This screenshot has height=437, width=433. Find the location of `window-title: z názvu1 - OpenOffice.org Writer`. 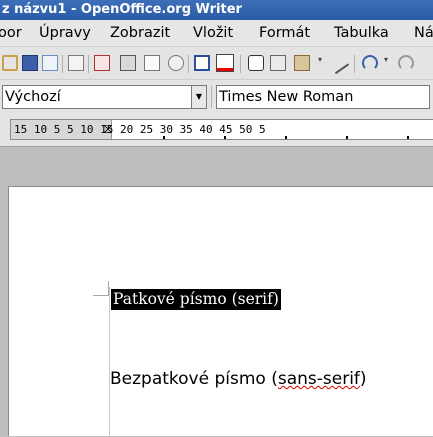

window-title: z názvu1 - OpenOffice.org Writer is located at coordinates (122, 9).